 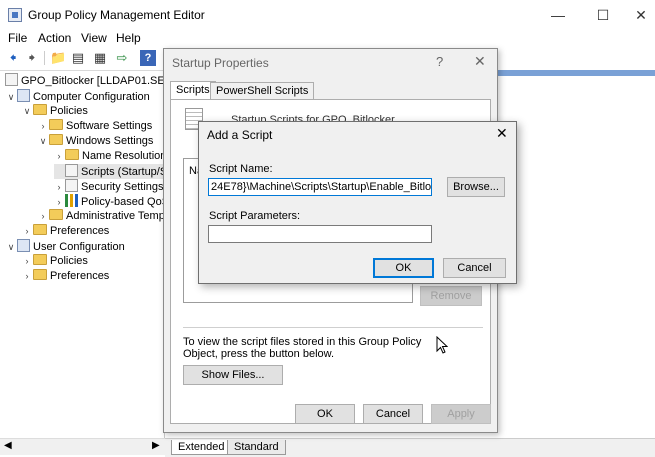 I want to click on tree-item-user-policies: › Policies, so click(x=55, y=261).